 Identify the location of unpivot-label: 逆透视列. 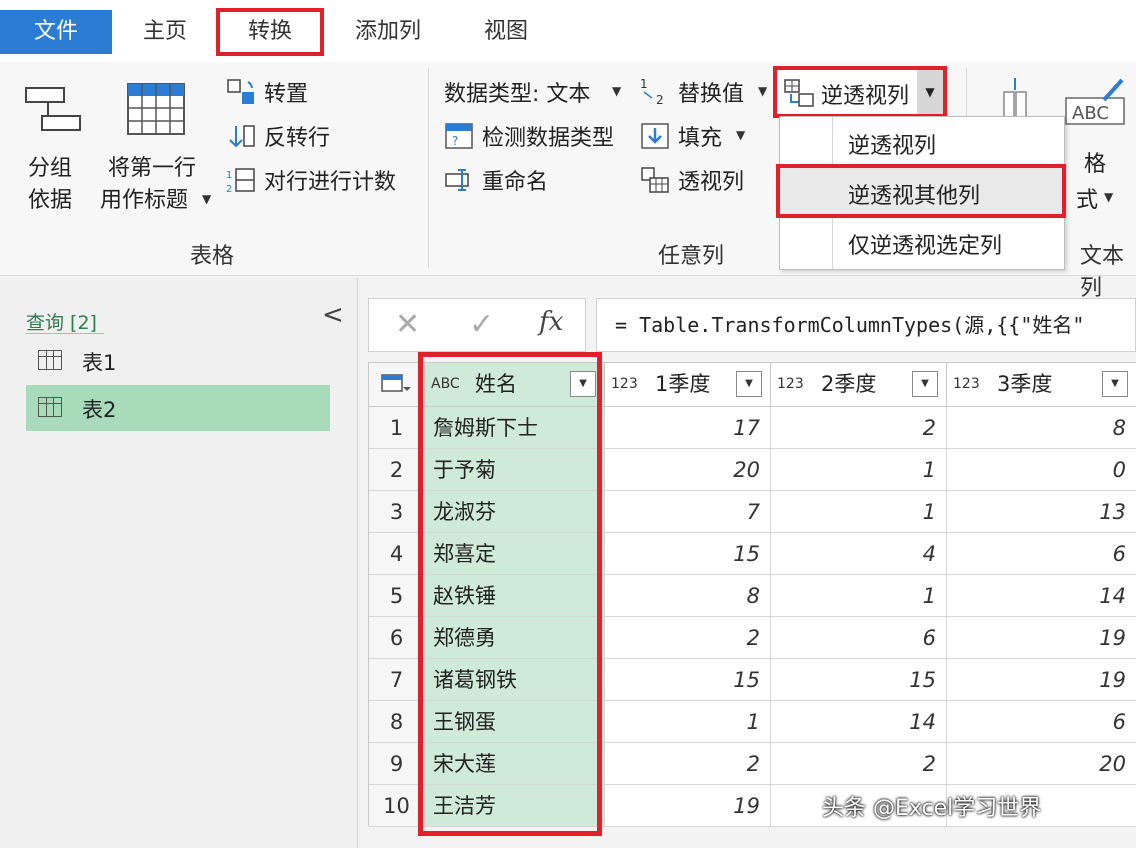
(865, 96).